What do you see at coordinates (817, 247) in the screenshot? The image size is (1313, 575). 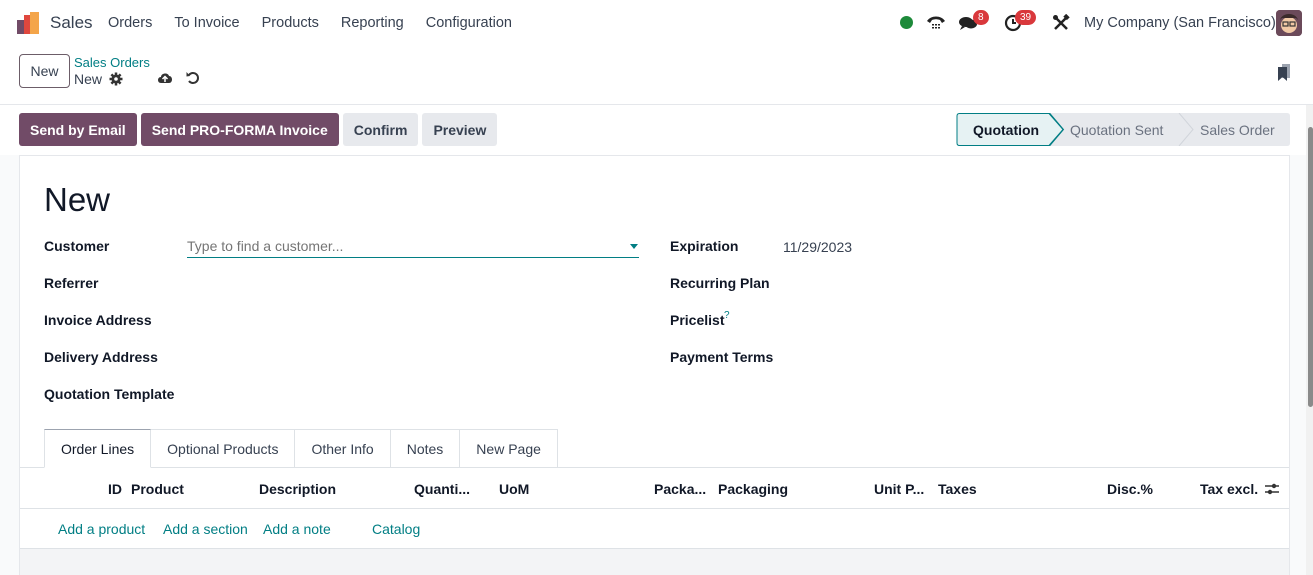 I see `expiration-value: 11/29/2023` at bounding box center [817, 247].